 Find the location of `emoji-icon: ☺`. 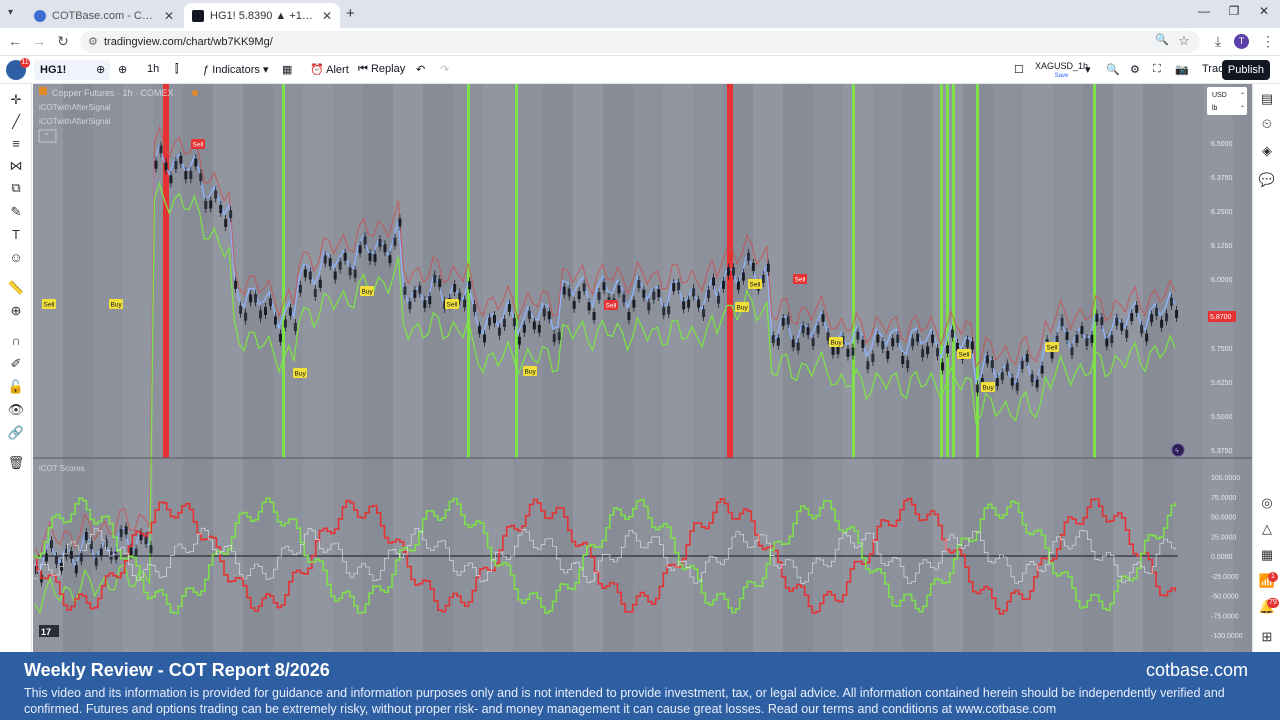

emoji-icon: ☺ is located at coordinates (16, 258).